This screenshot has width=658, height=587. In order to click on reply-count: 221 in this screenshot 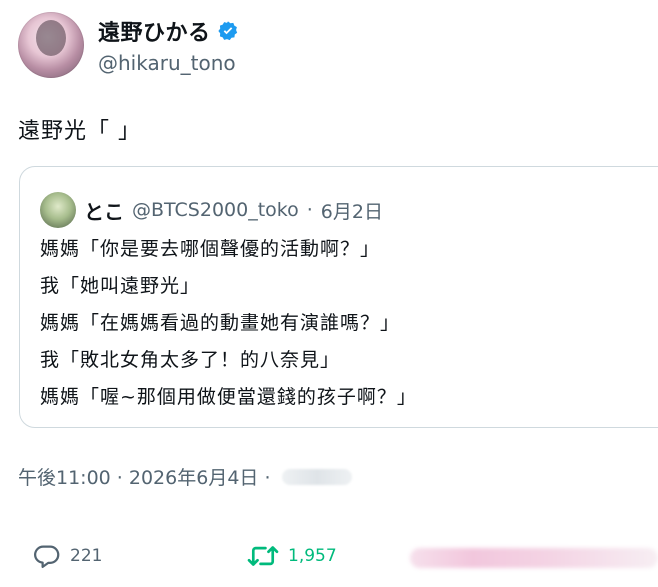, I will do `click(86, 556)`.